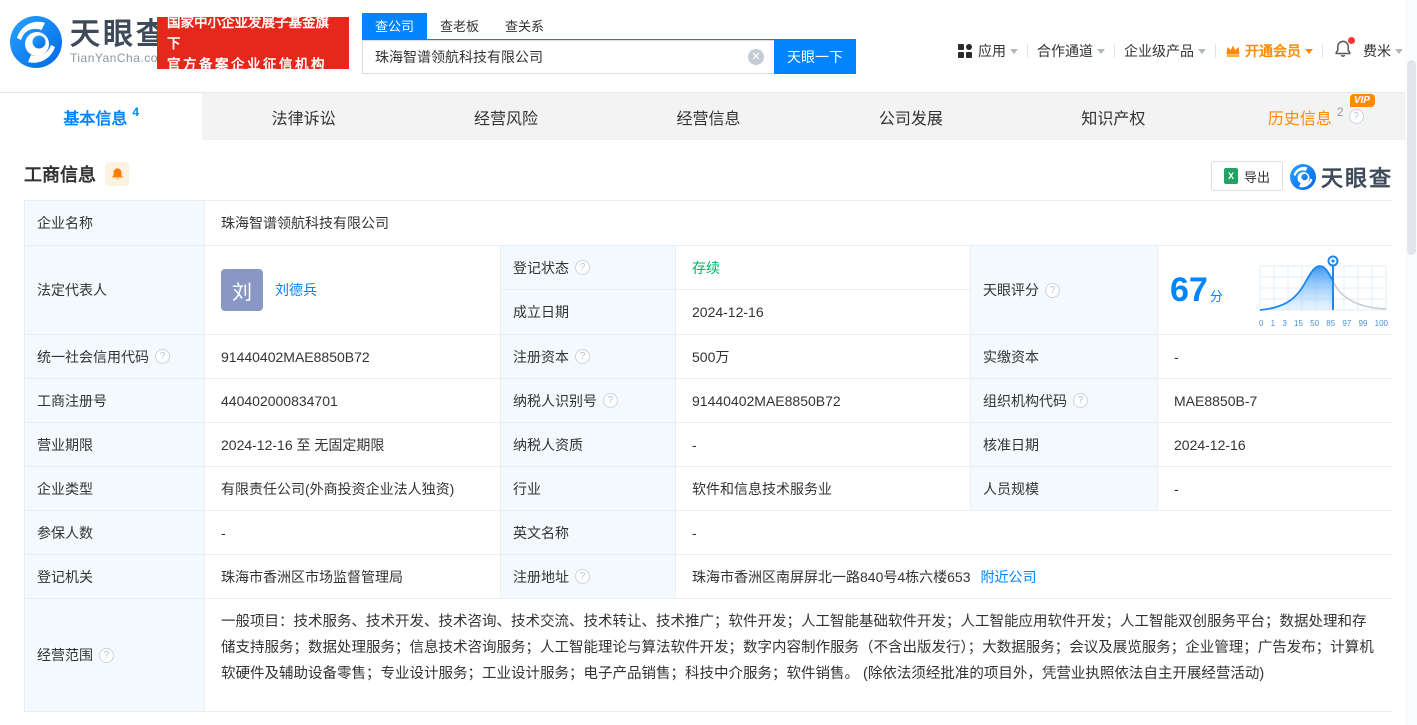  Describe the element at coordinates (115, 533) in the screenshot. I see `insured-count-label: 参保人数` at that location.